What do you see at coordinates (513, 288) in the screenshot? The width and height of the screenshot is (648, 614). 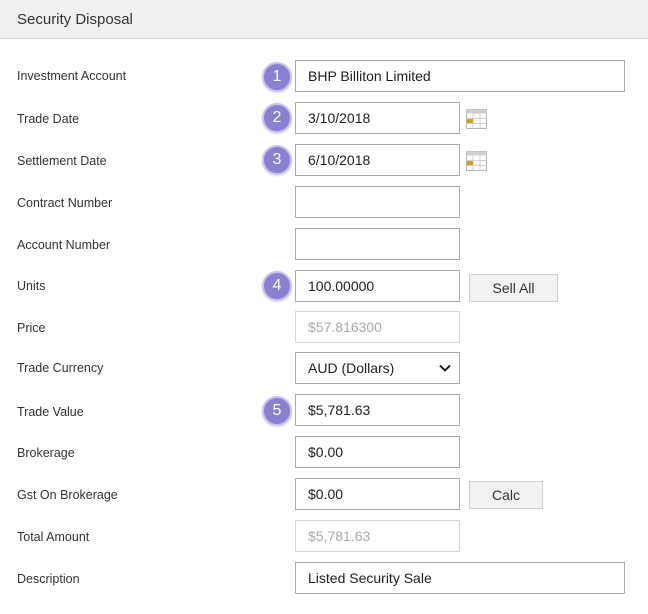 I see `sell-all-button: Sell All` at bounding box center [513, 288].